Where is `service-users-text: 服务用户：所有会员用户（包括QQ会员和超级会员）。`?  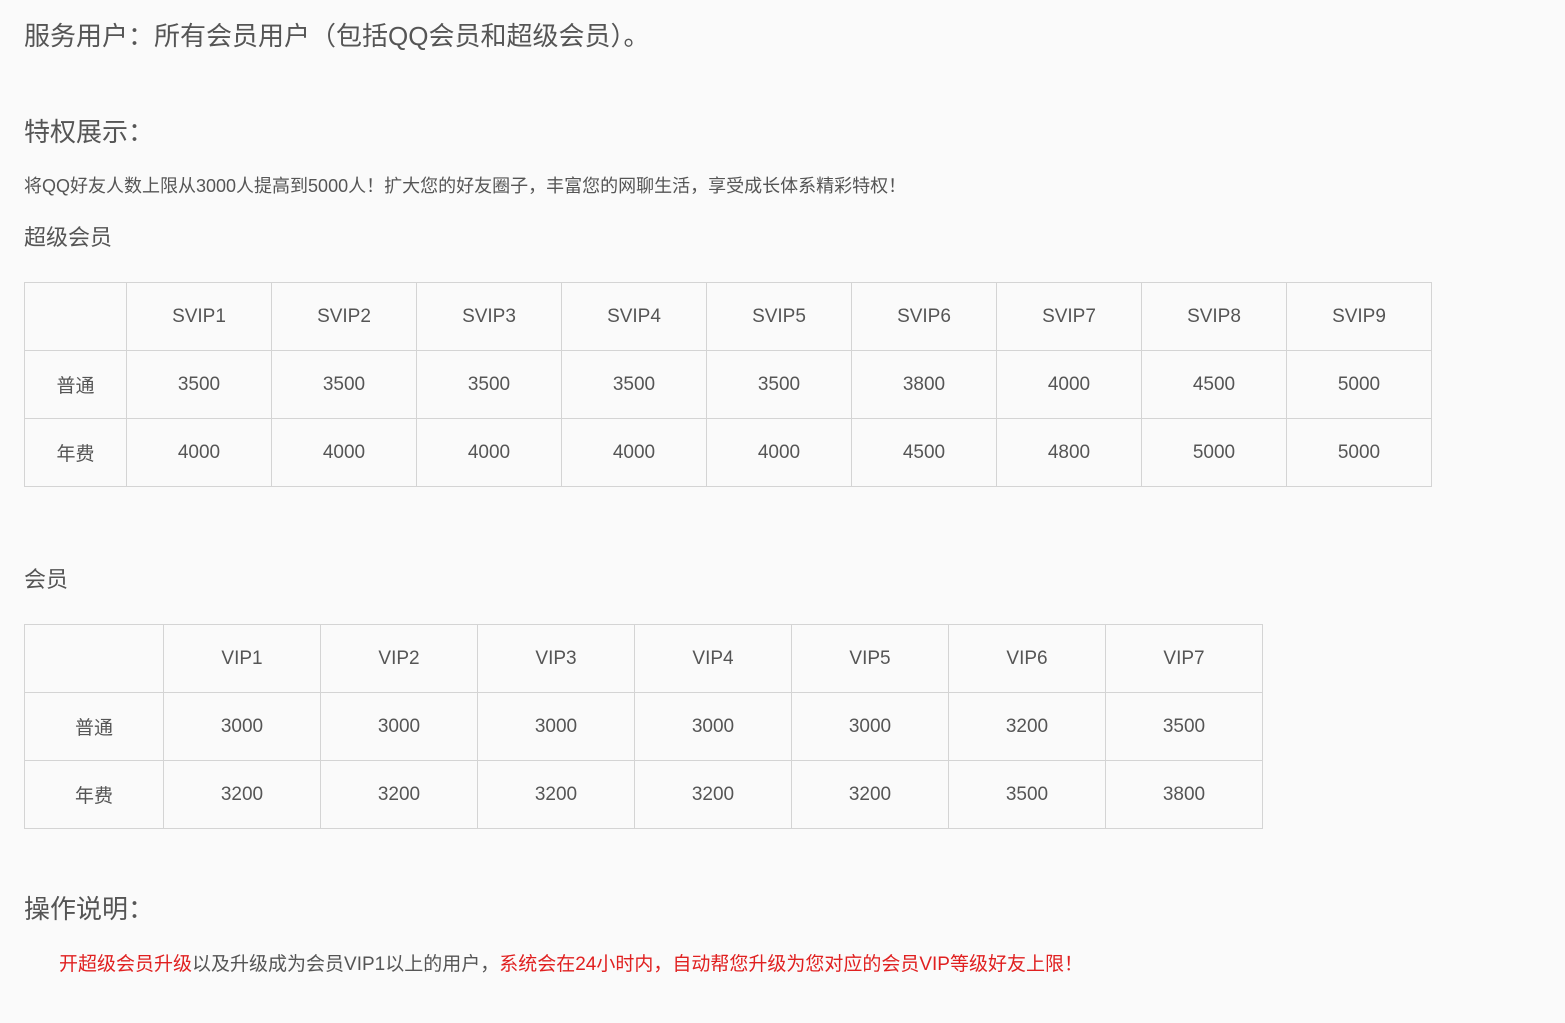 service-users-text: 服务用户：所有会员用户（包括QQ会员和超级会员）。 is located at coordinates (337, 36).